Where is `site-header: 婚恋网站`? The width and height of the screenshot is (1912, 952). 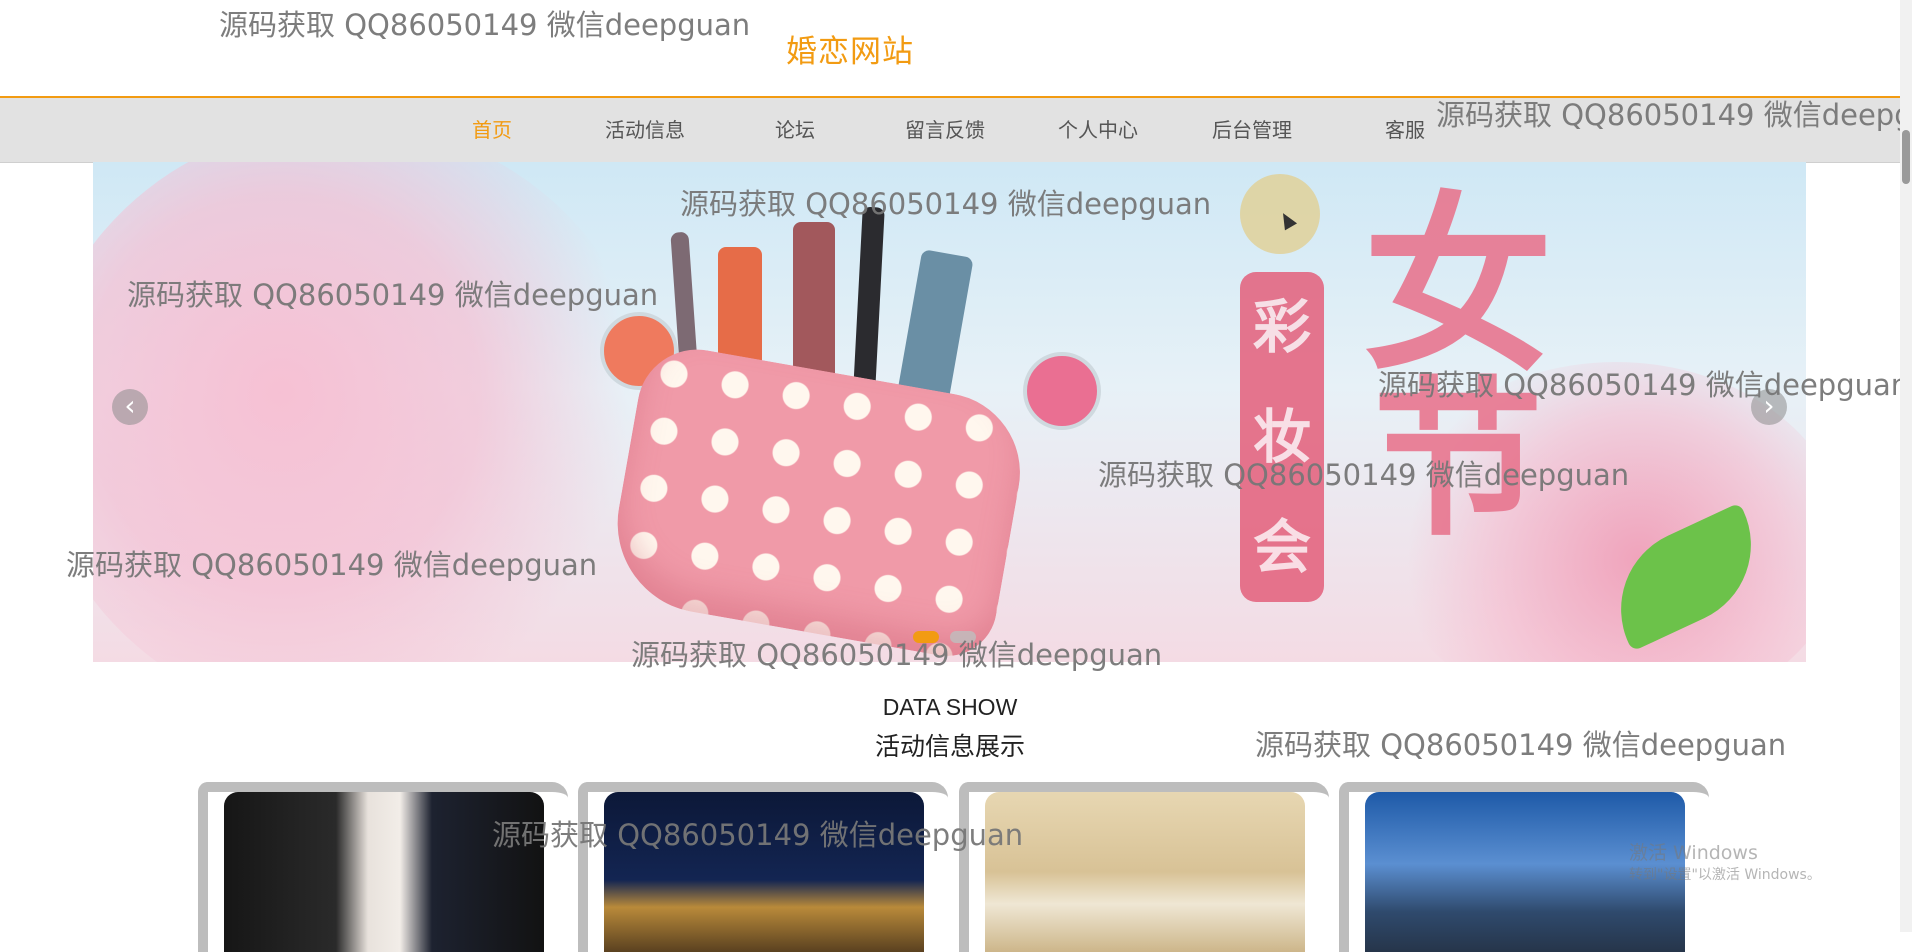 site-header: 婚恋网站 is located at coordinates (956, 48).